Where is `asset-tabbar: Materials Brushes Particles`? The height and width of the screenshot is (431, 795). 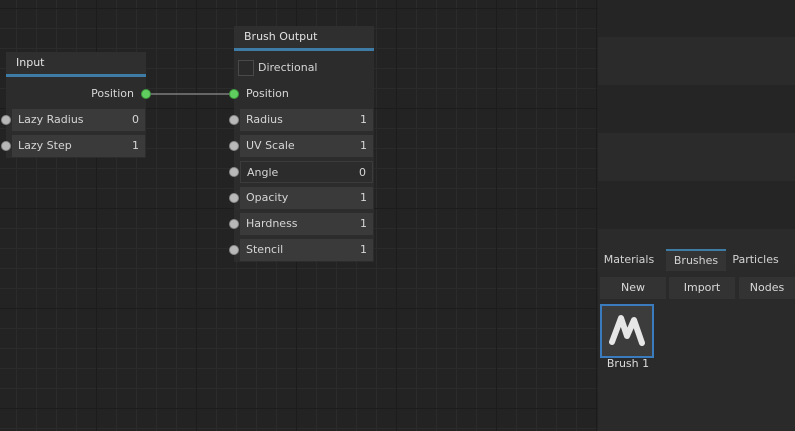 asset-tabbar: Materials Brushes Particles is located at coordinates (696, 260).